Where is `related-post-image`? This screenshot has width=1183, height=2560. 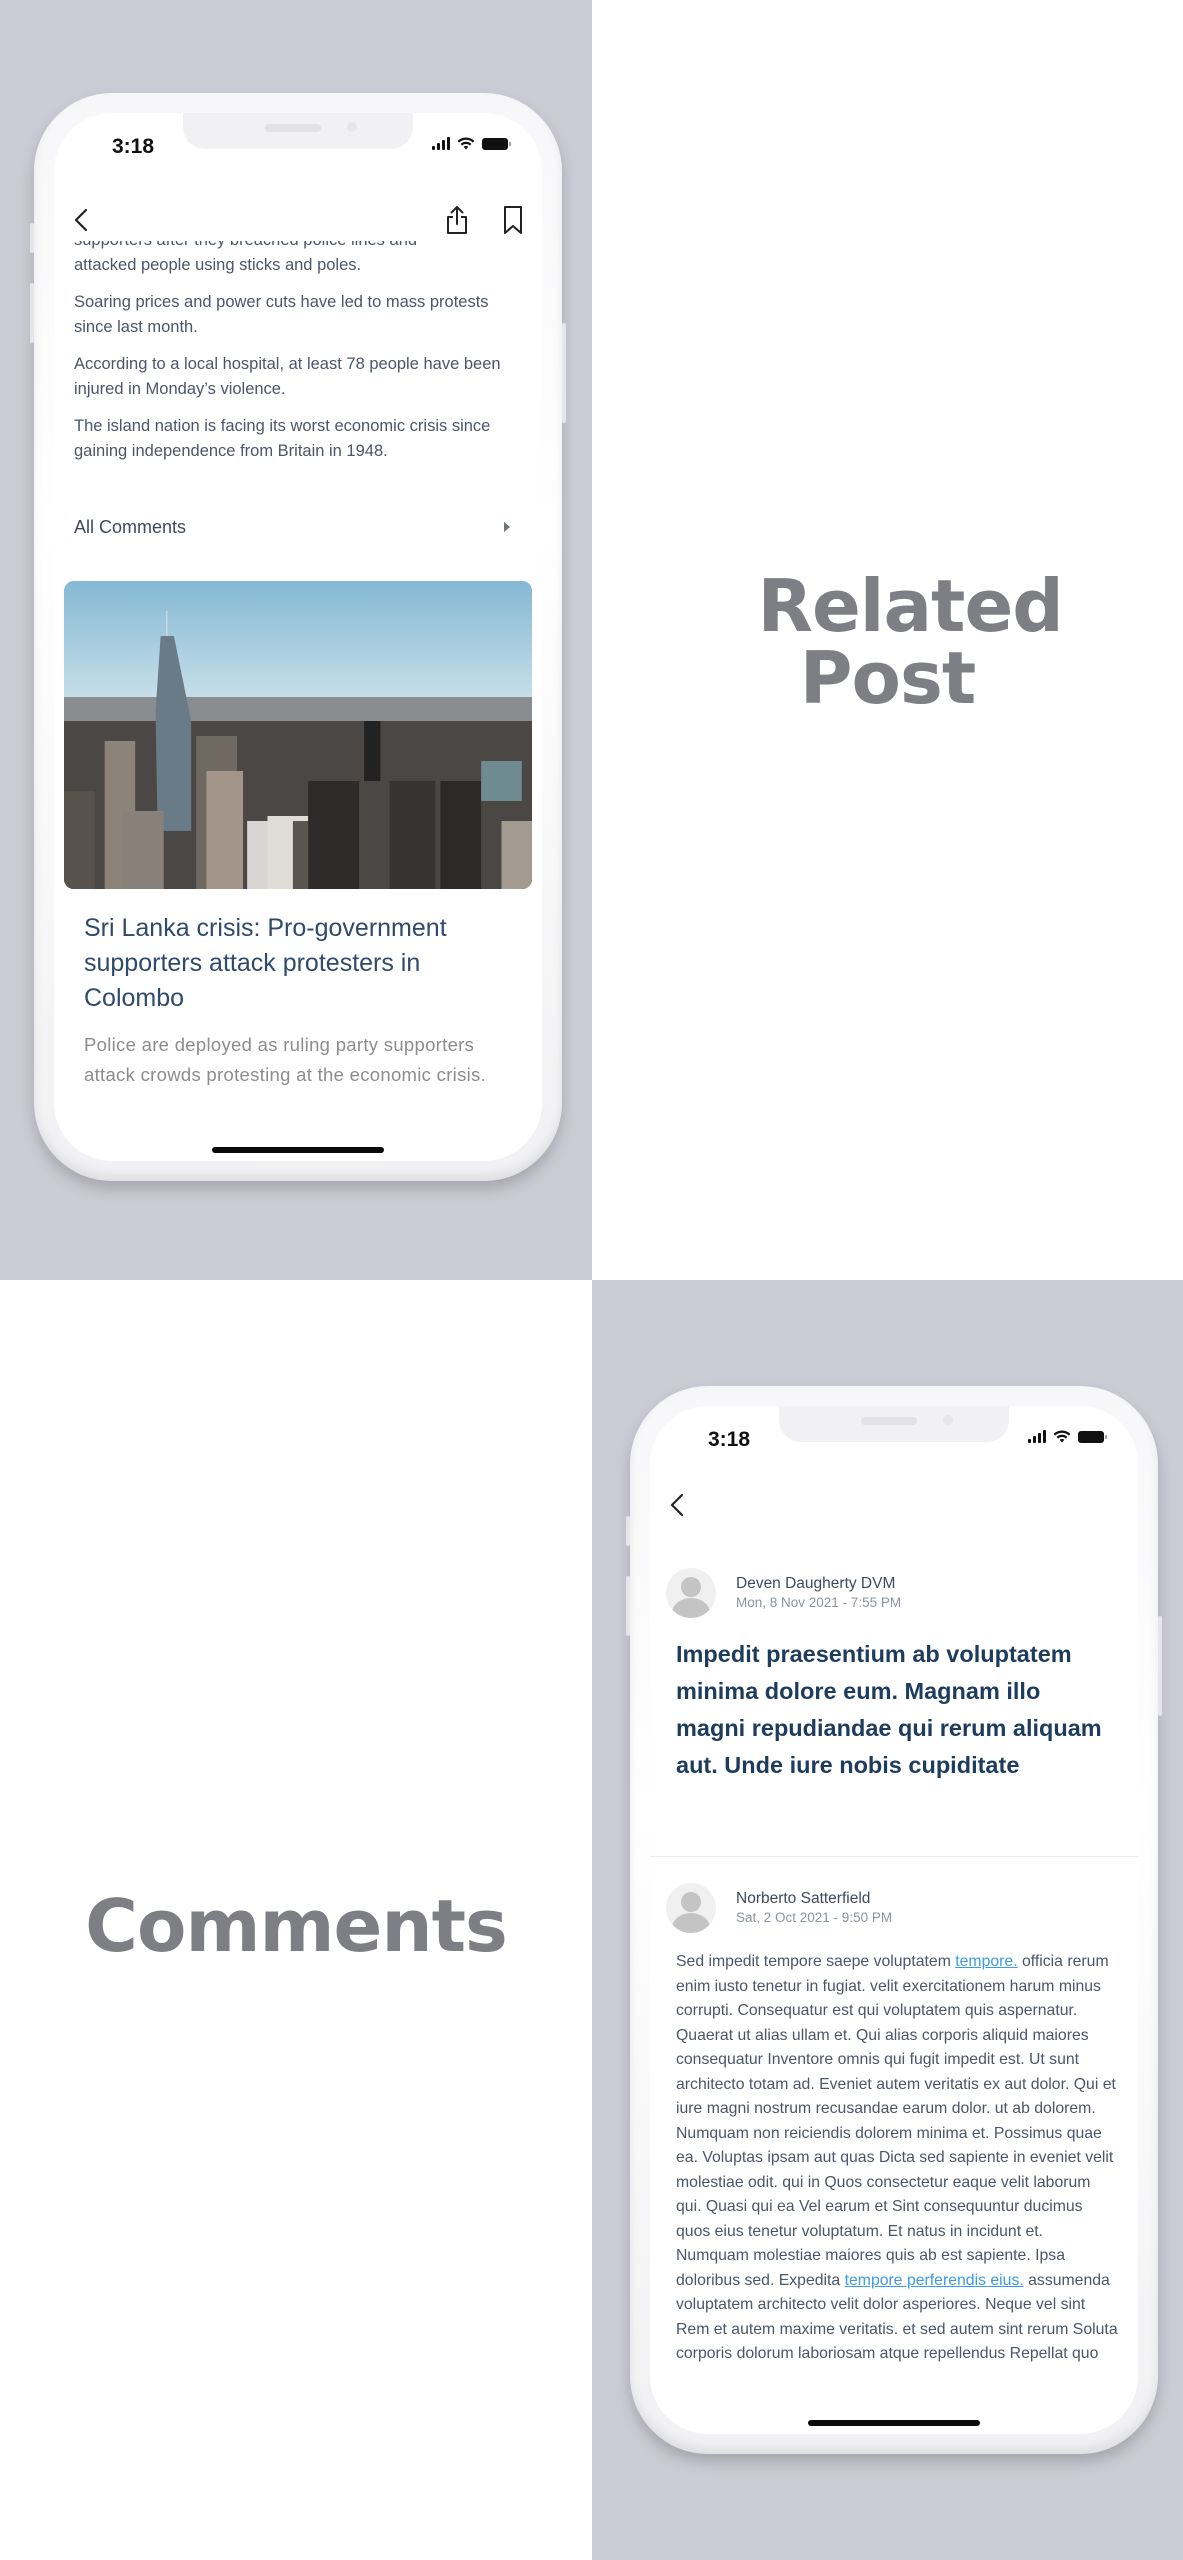
related-post-image is located at coordinates (298, 735).